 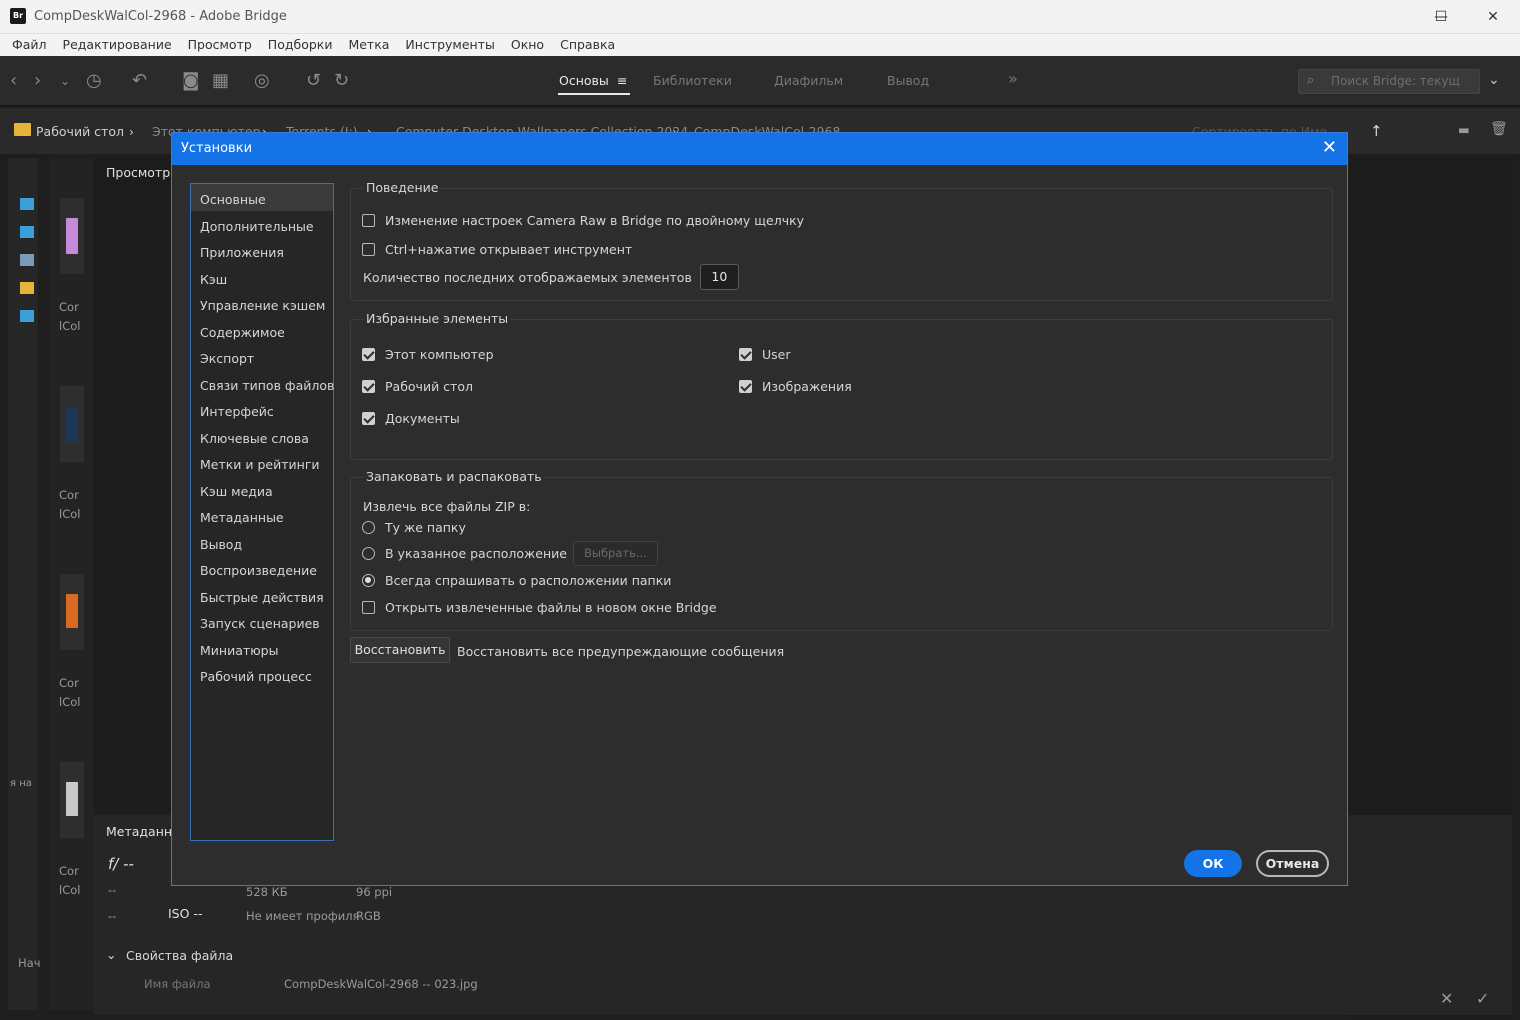 What do you see at coordinates (27, 316) in the screenshot?
I see `images-icon` at bounding box center [27, 316].